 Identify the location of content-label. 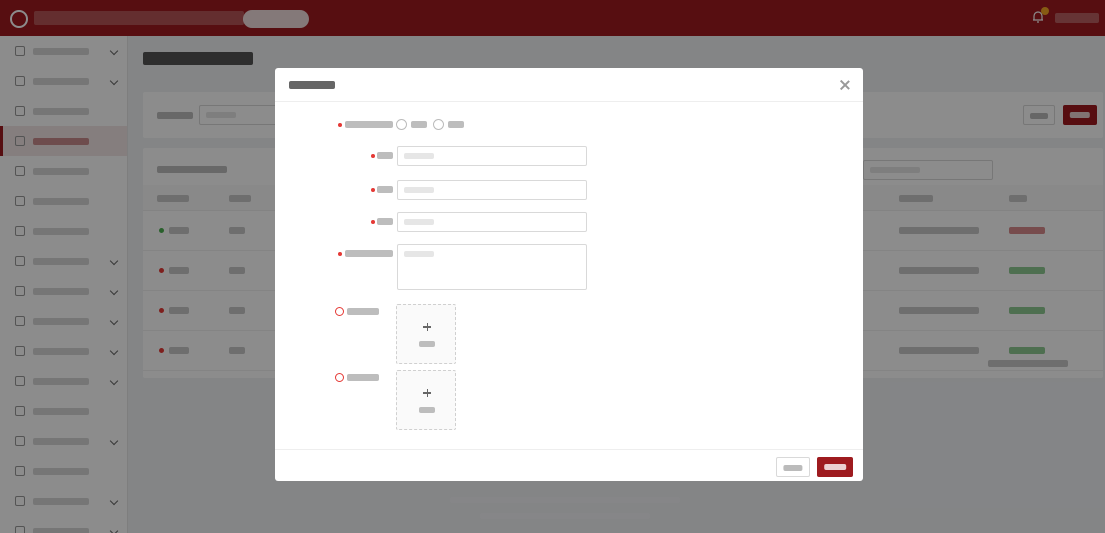
(369, 253).